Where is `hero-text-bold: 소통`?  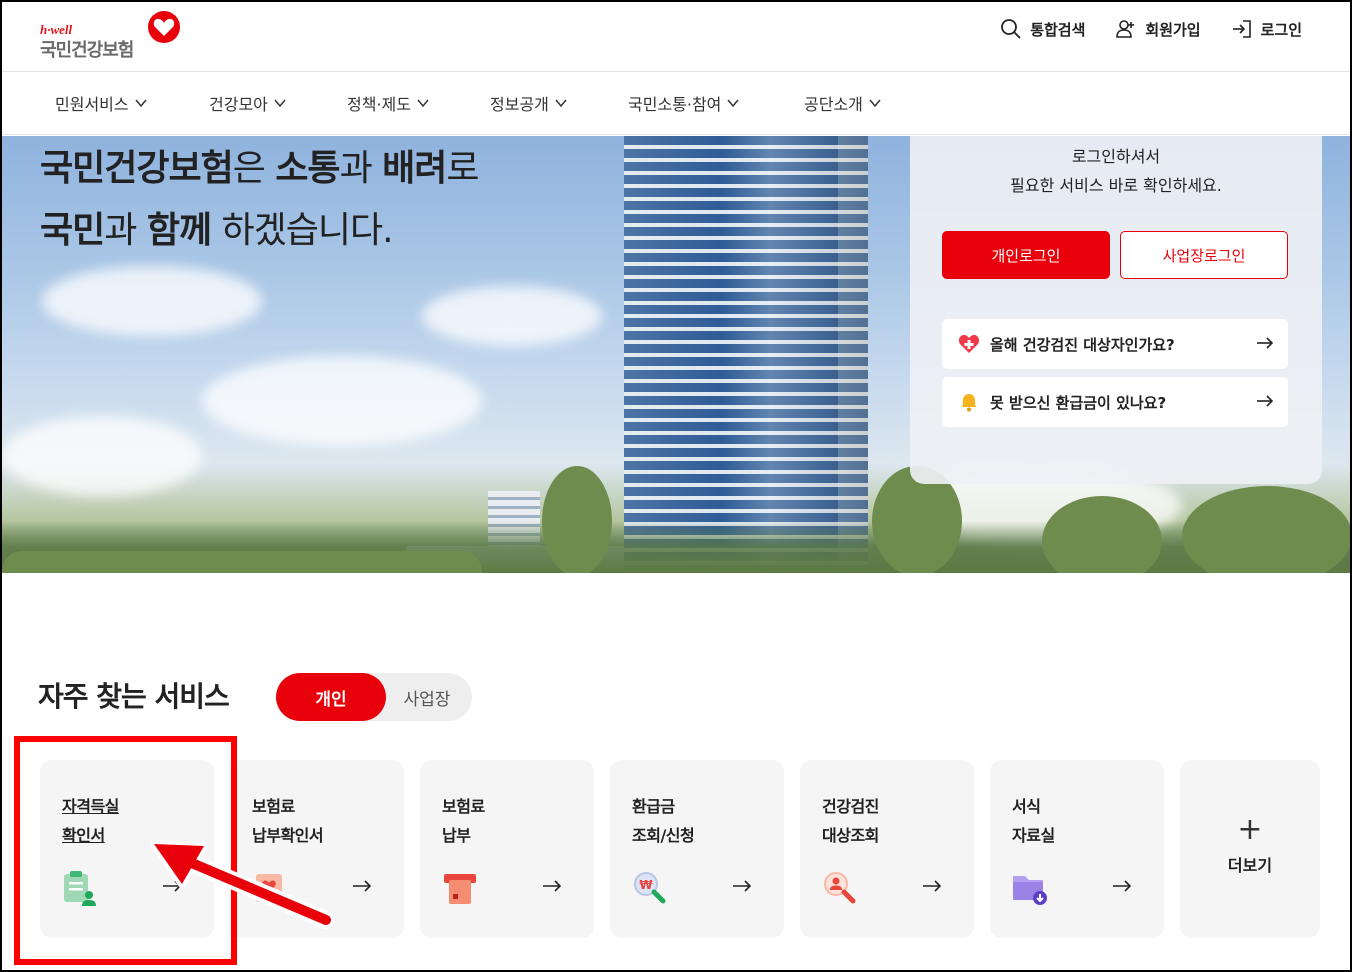
hero-text-bold: 소통 is located at coordinates (307, 168).